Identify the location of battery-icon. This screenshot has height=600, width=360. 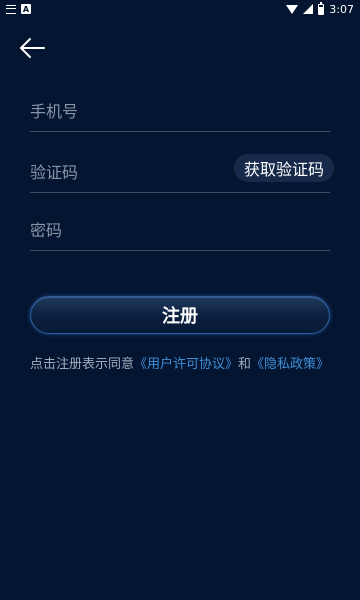
(321, 8).